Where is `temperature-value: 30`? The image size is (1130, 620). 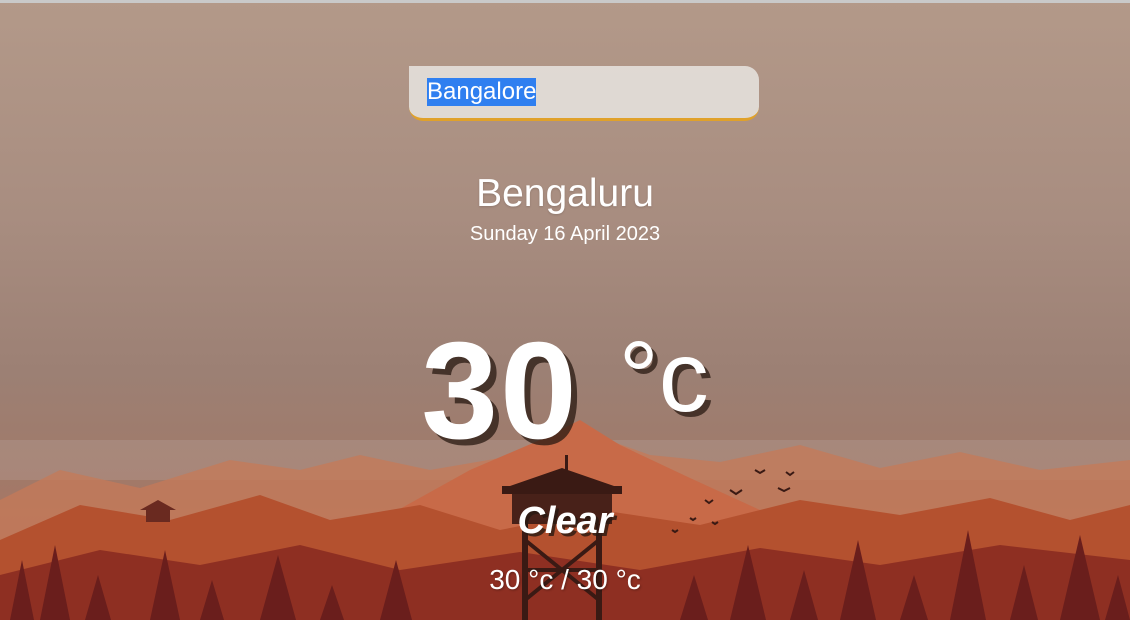 temperature-value: 30 is located at coordinates (500, 391).